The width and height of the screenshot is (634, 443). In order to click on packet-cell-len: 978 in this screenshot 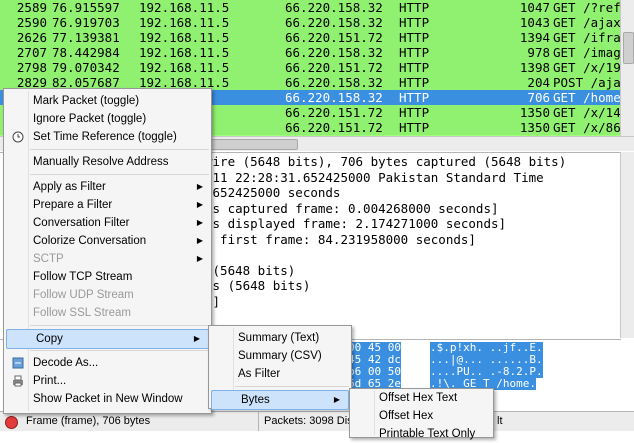, I will do `click(538, 52)`.